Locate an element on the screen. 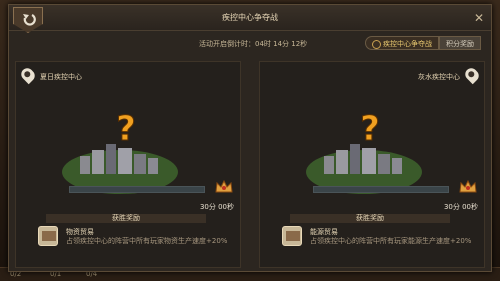  energy-trade-icon is located at coordinates (292, 236).